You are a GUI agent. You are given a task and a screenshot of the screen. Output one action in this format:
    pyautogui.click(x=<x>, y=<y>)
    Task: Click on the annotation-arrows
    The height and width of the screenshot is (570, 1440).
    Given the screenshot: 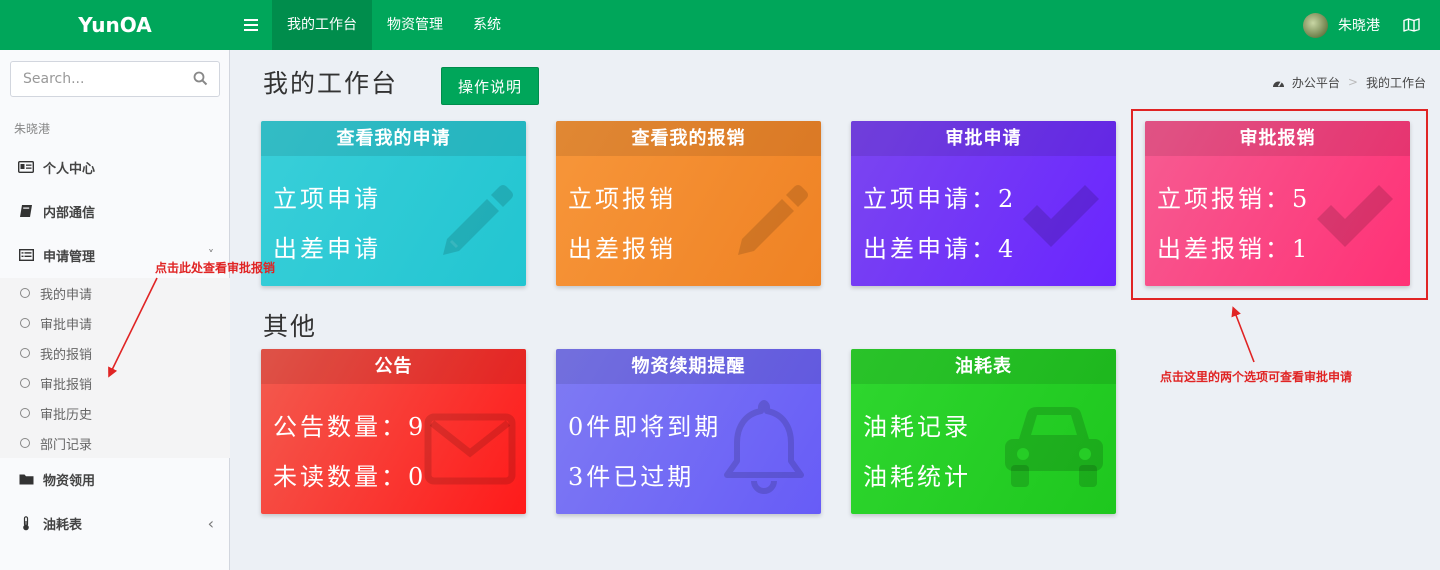 What is the action you would take?
    pyautogui.click(x=681, y=327)
    